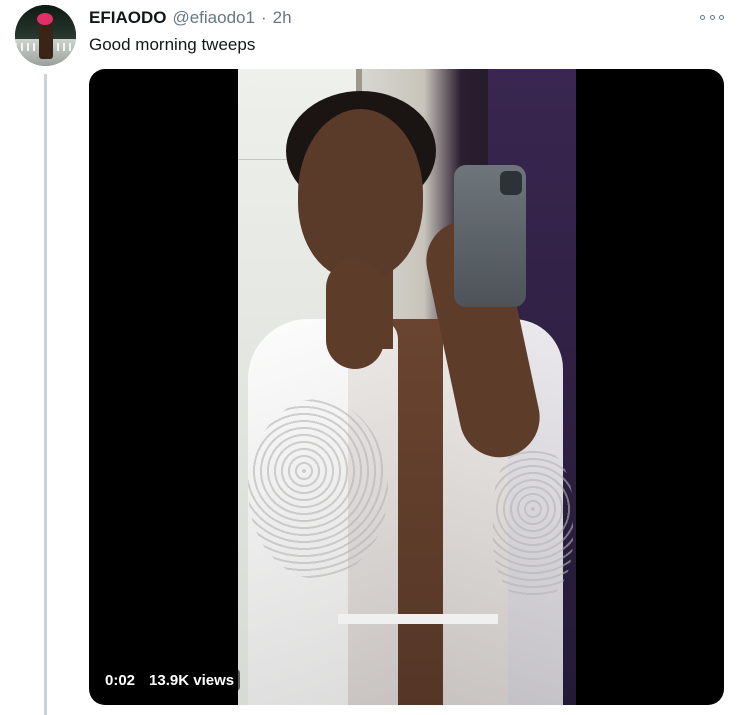 The image size is (738, 715). Describe the element at coordinates (46, 39) in the screenshot. I see `avatar-figure` at that location.